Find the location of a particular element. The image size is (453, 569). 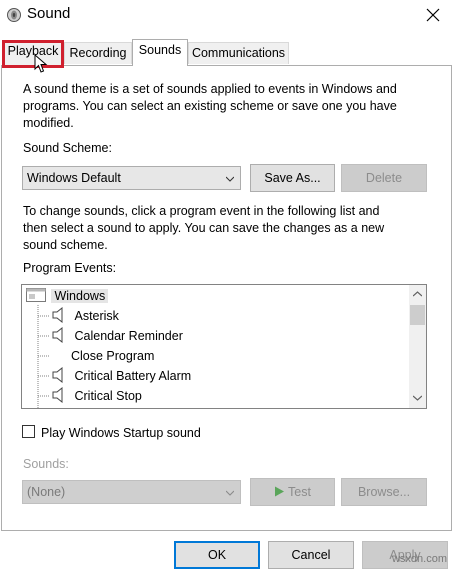

close-button is located at coordinates (433, 15).